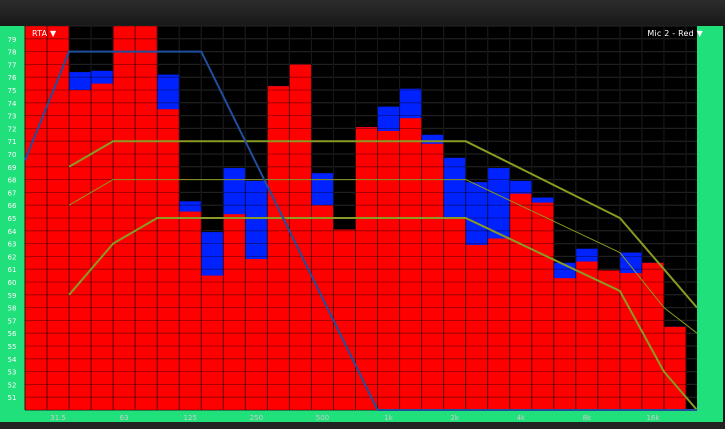 This screenshot has width=725, height=429. What do you see at coordinates (12, 65) in the screenshot?
I see `y-tick-label: 77` at bounding box center [12, 65].